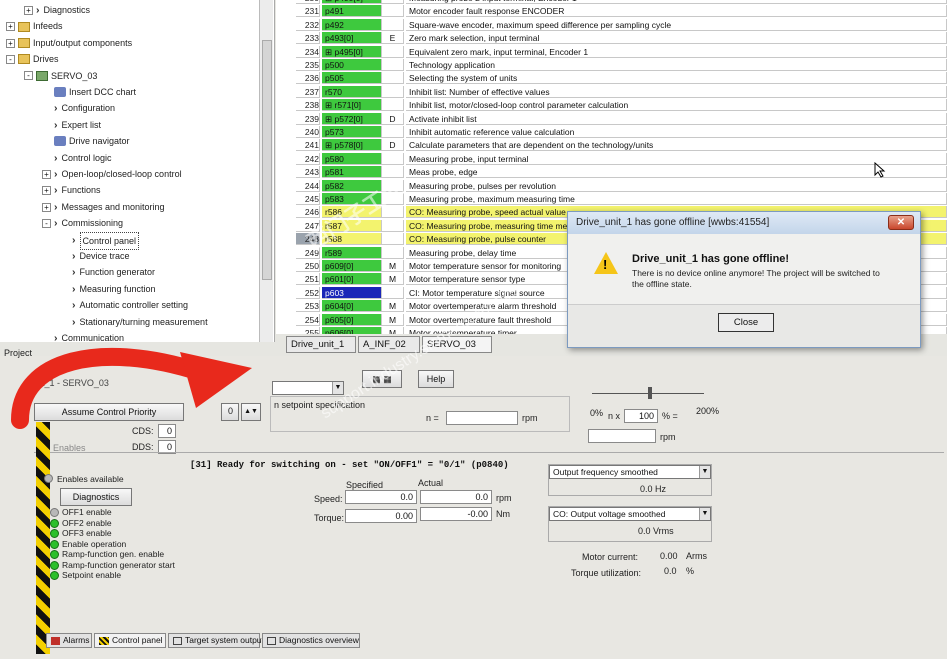 Image resolution: width=947 pixels, height=659 pixels. Describe the element at coordinates (78, 108) in the screenshot. I see `tree-item-configuration: › Configuration` at that location.